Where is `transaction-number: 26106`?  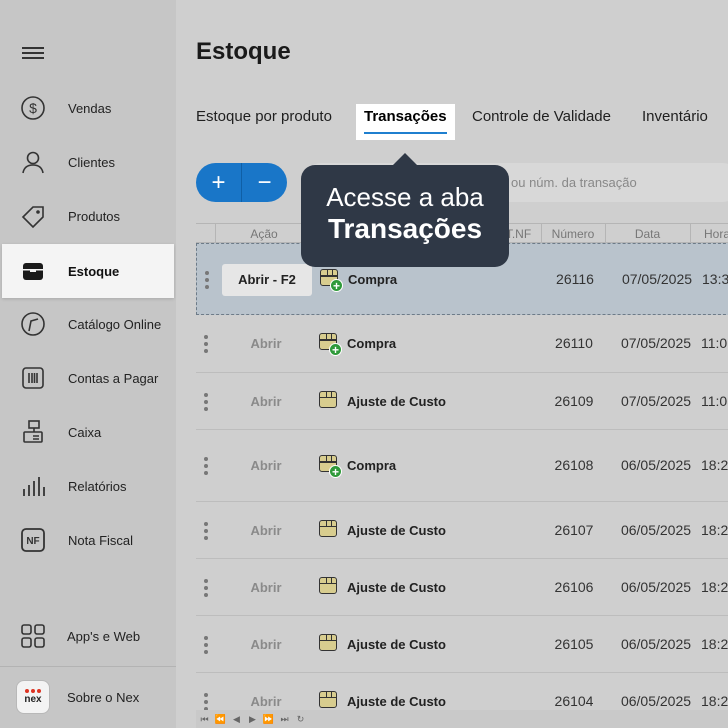 transaction-number: 26106 is located at coordinates (574, 586).